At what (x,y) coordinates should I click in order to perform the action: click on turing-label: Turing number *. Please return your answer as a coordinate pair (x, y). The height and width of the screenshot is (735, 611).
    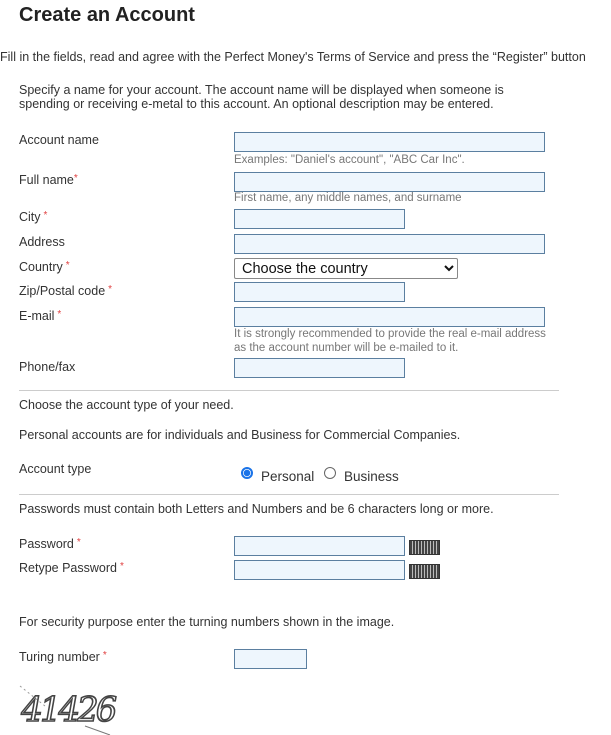
    Looking at the image, I should click on (63, 657).